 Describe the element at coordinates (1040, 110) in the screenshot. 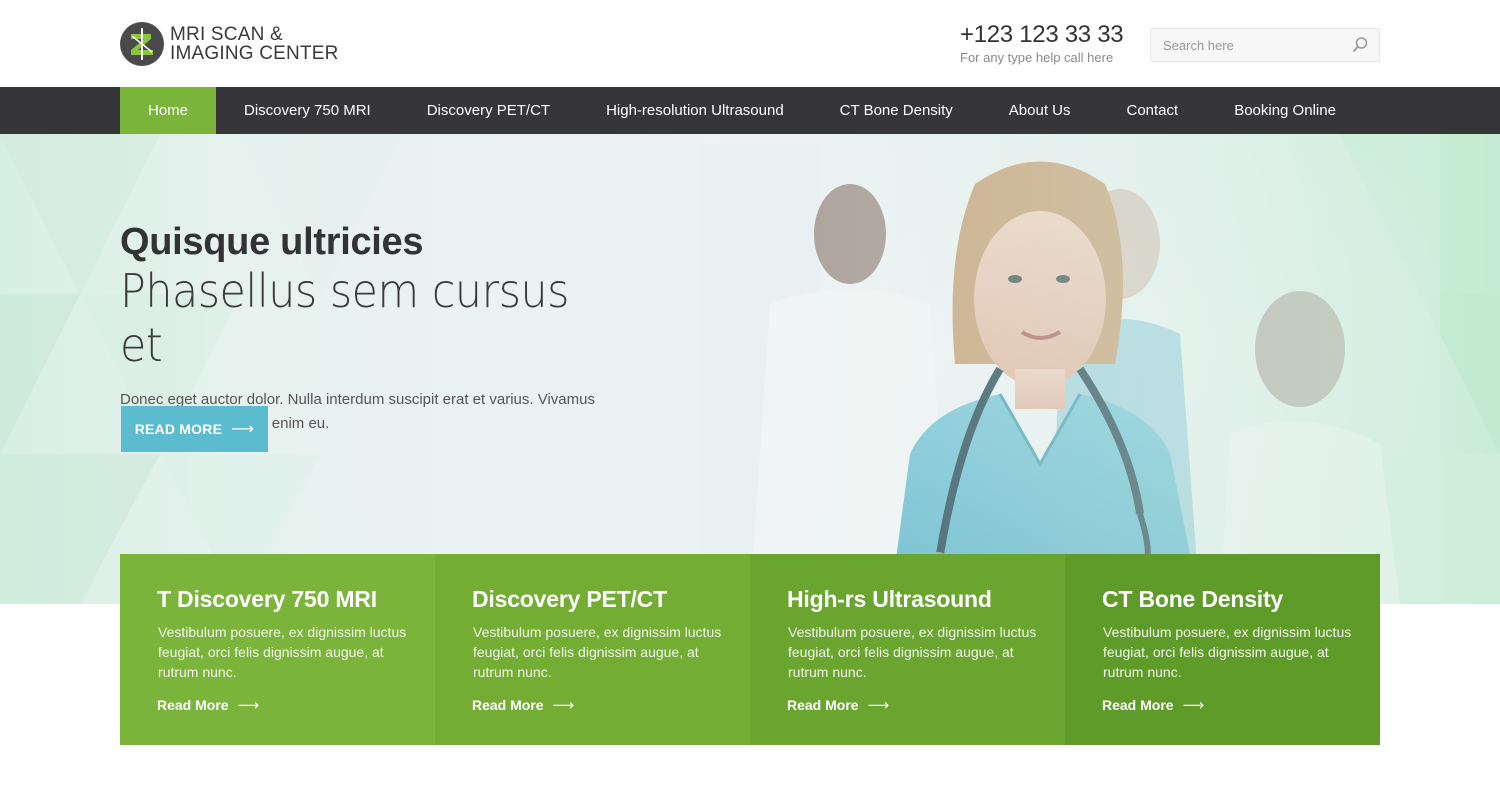

I see `nav-item-about-us: About Us` at that location.